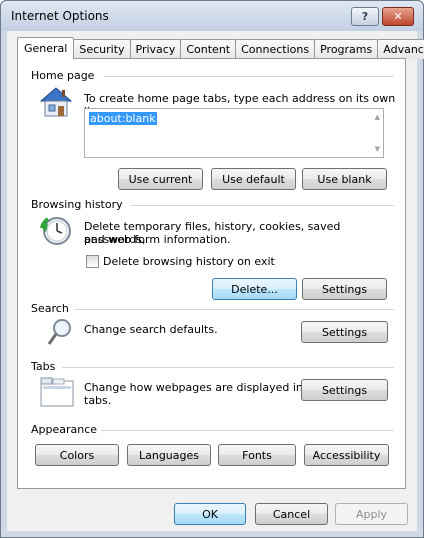 This screenshot has height=538, width=424. I want to click on tab-general: General, so click(46, 48).